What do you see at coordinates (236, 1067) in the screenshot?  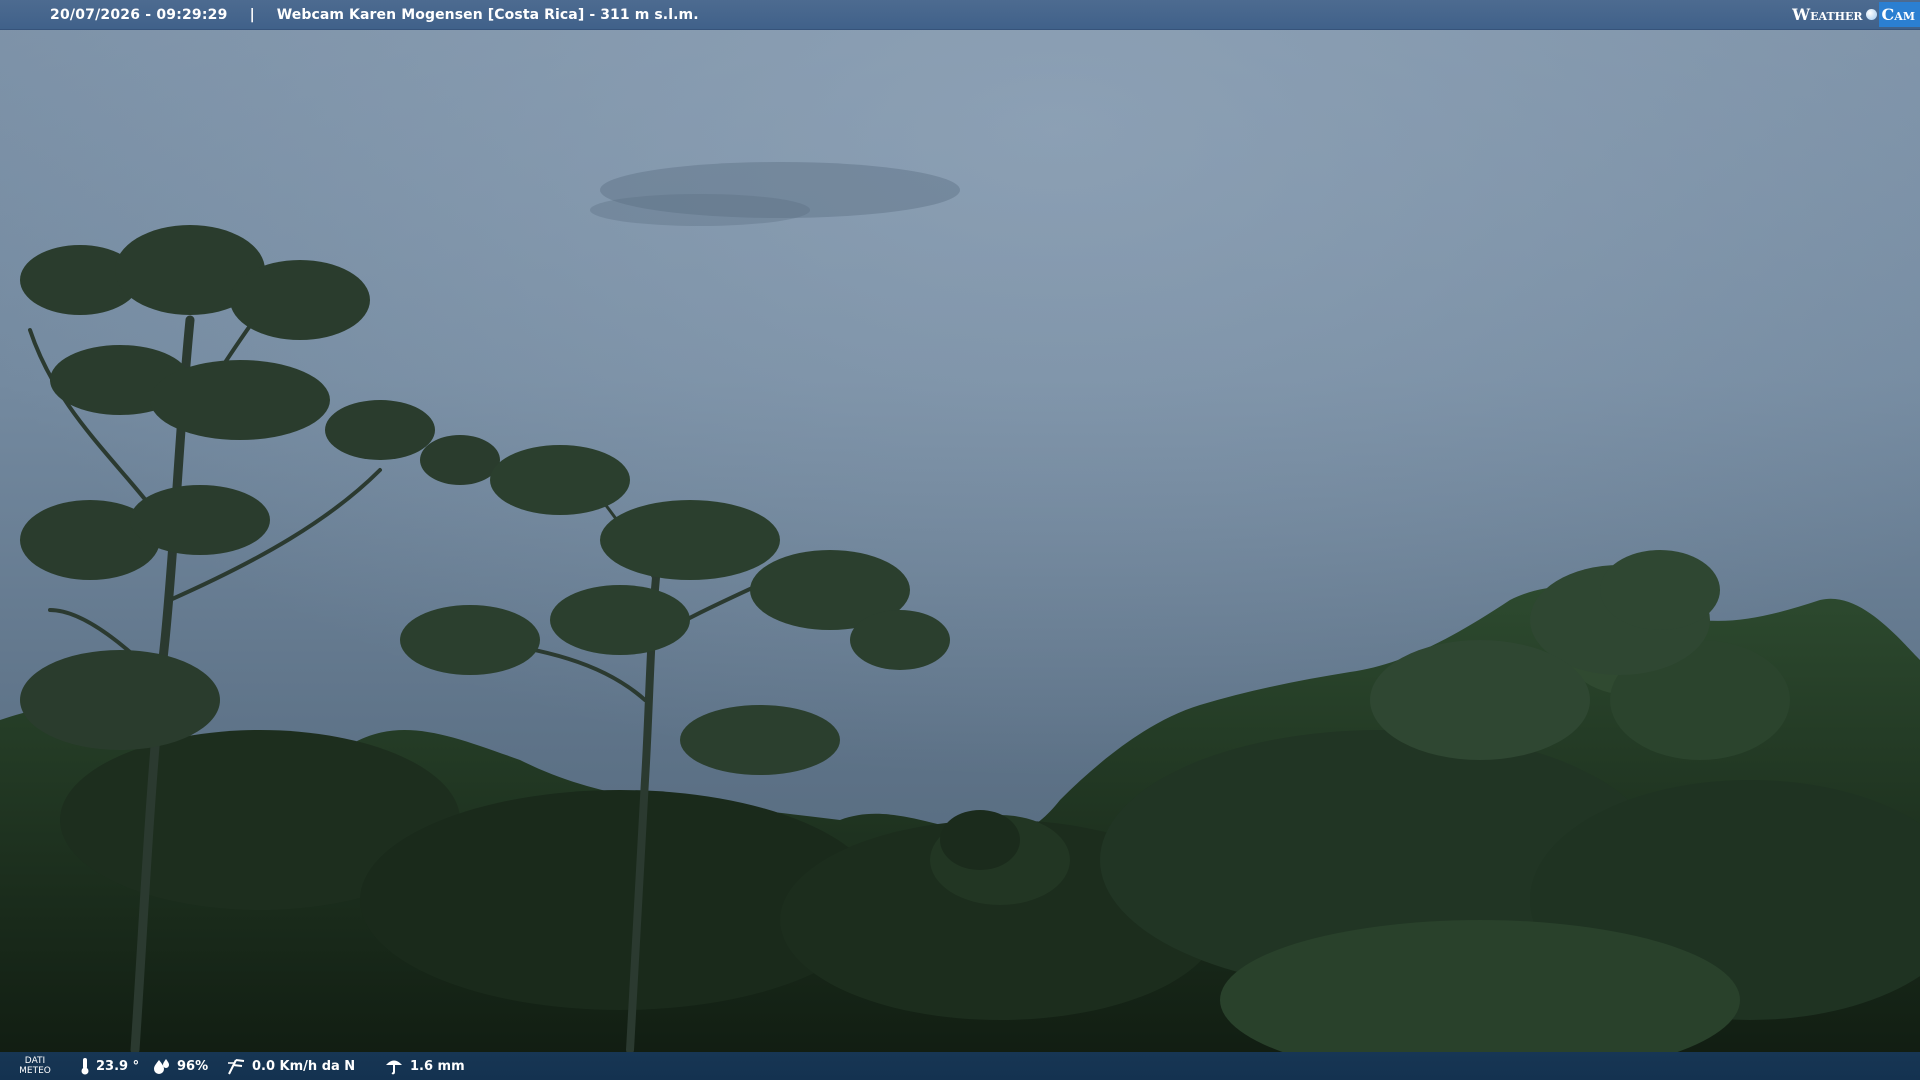 I see `wind-icon` at bounding box center [236, 1067].